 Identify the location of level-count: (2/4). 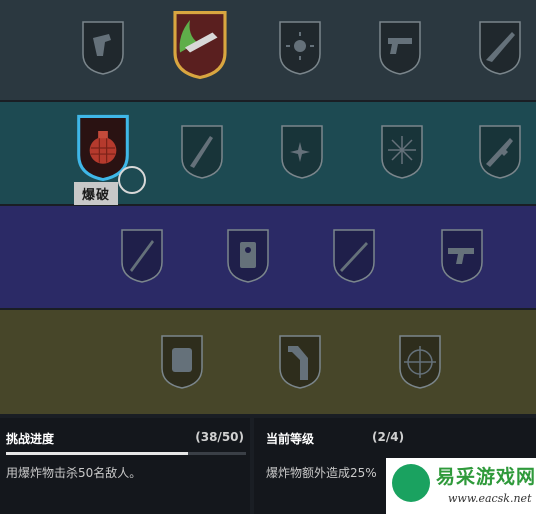
(388, 437).